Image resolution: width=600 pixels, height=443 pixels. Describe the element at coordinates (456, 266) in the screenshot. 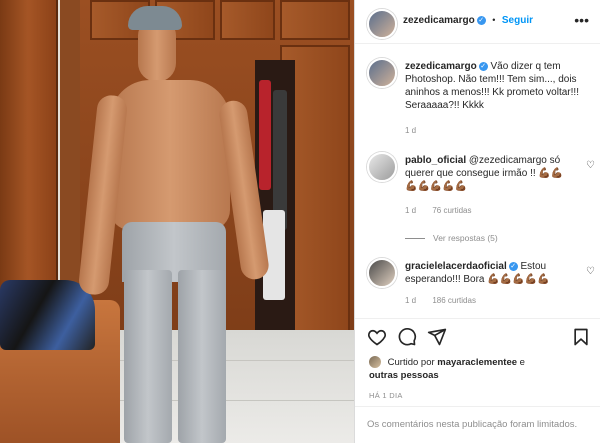

I see `comment-author: gracielelacerdaoficial` at that location.